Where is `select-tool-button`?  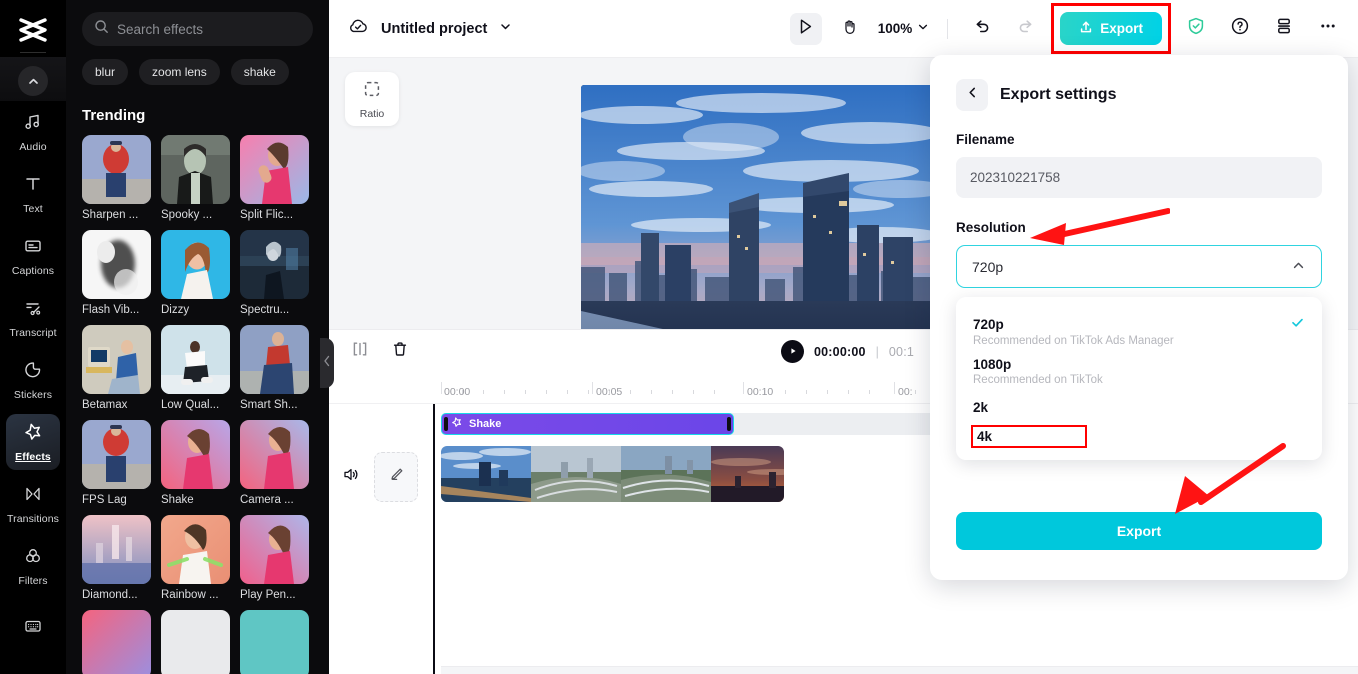 select-tool-button is located at coordinates (805, 28).